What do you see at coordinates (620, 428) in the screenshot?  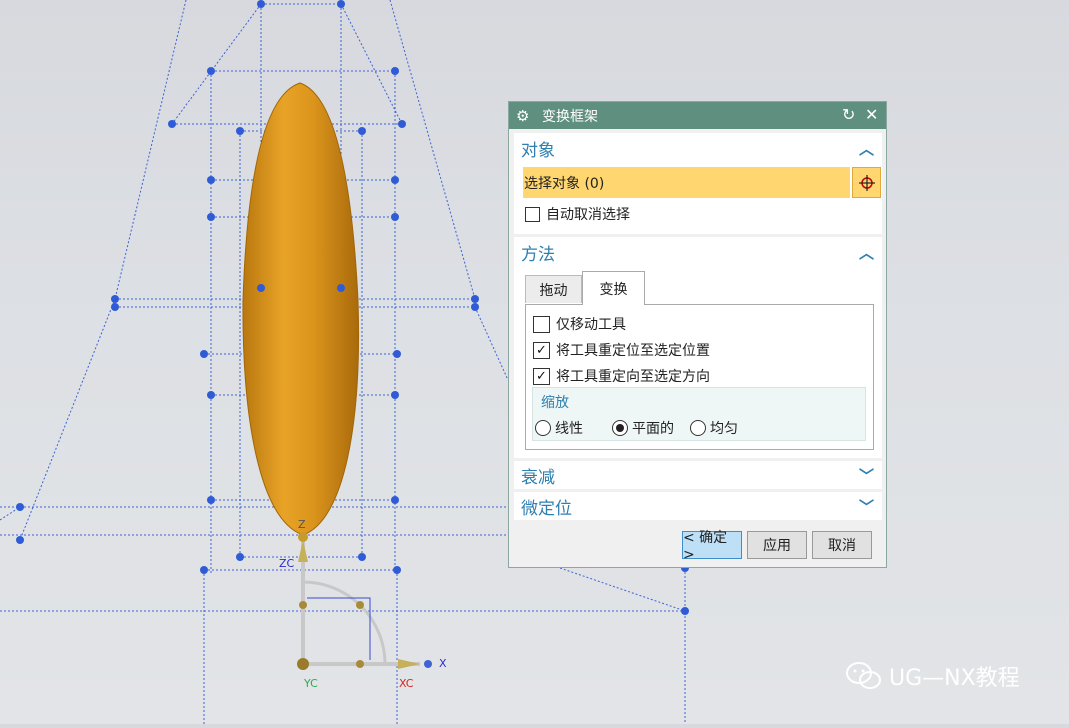 I see `scale-planar-radio` at bounding box center [620, 428].